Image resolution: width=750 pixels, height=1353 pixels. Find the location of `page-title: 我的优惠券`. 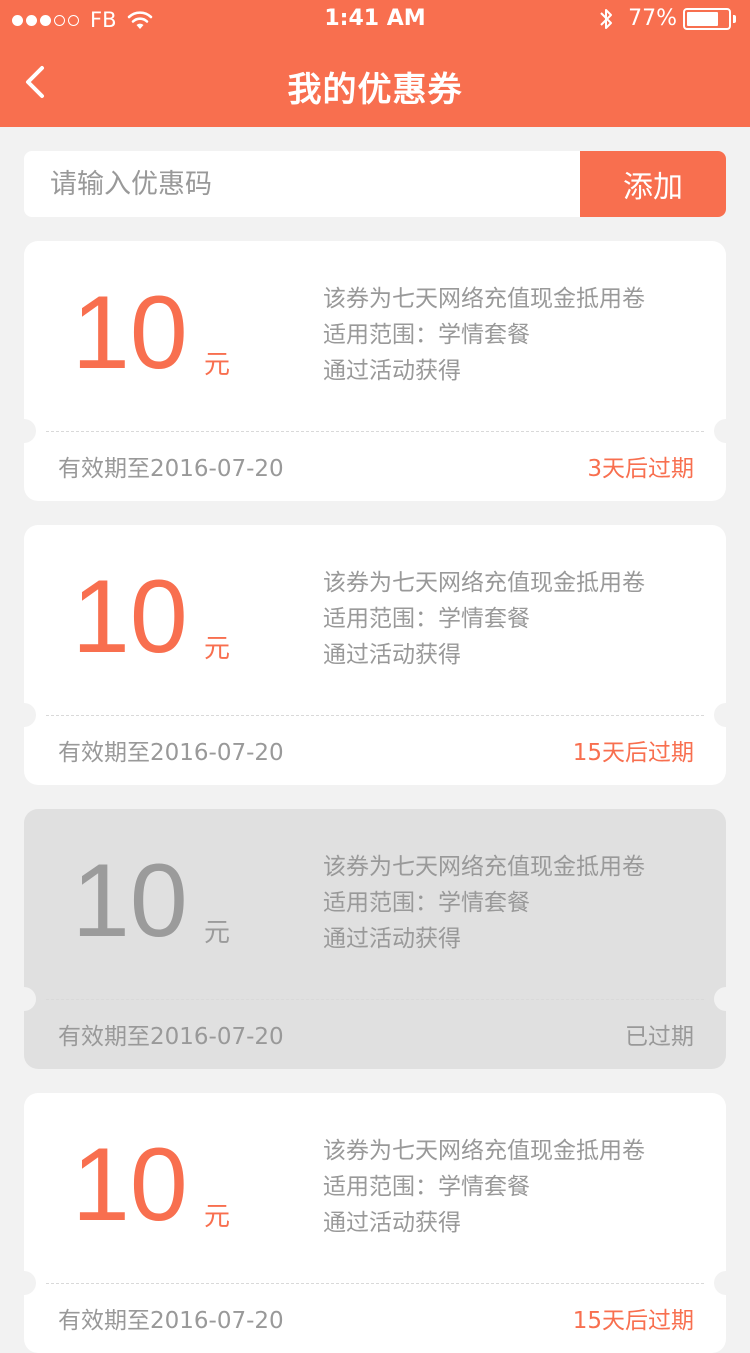

page-title: 我的优惠券 is located at coordinates (375, 90).